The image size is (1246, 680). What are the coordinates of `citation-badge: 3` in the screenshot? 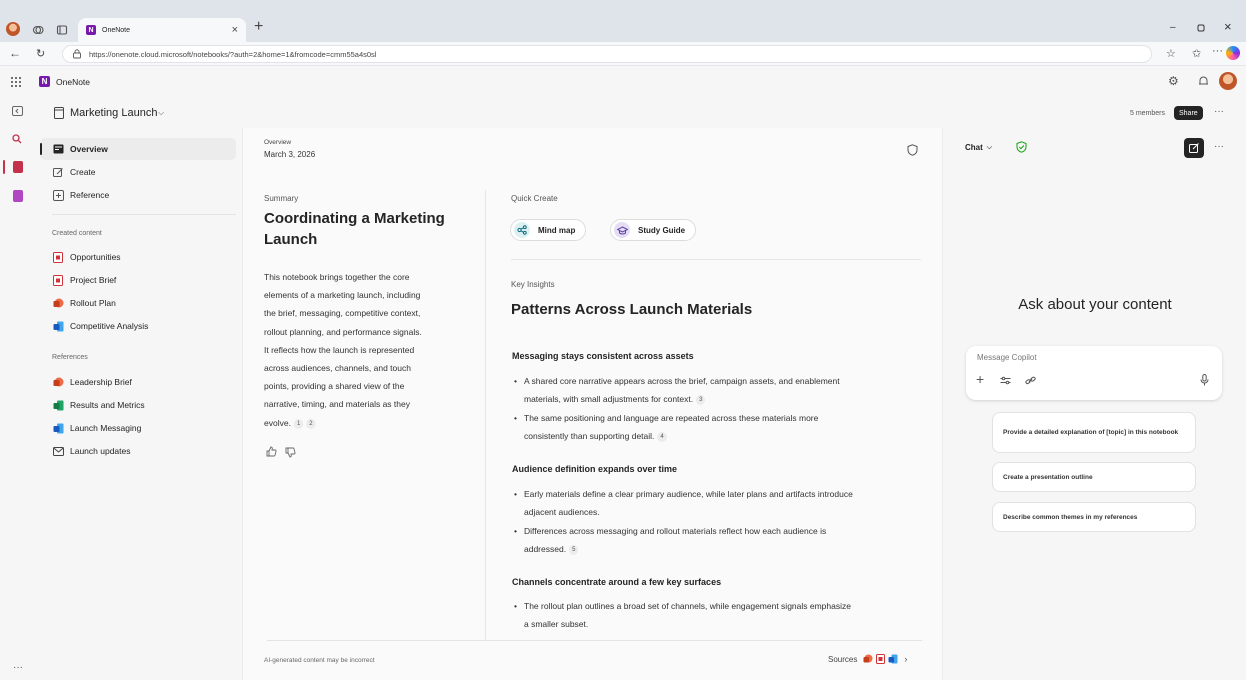 It's located at (701, 400).